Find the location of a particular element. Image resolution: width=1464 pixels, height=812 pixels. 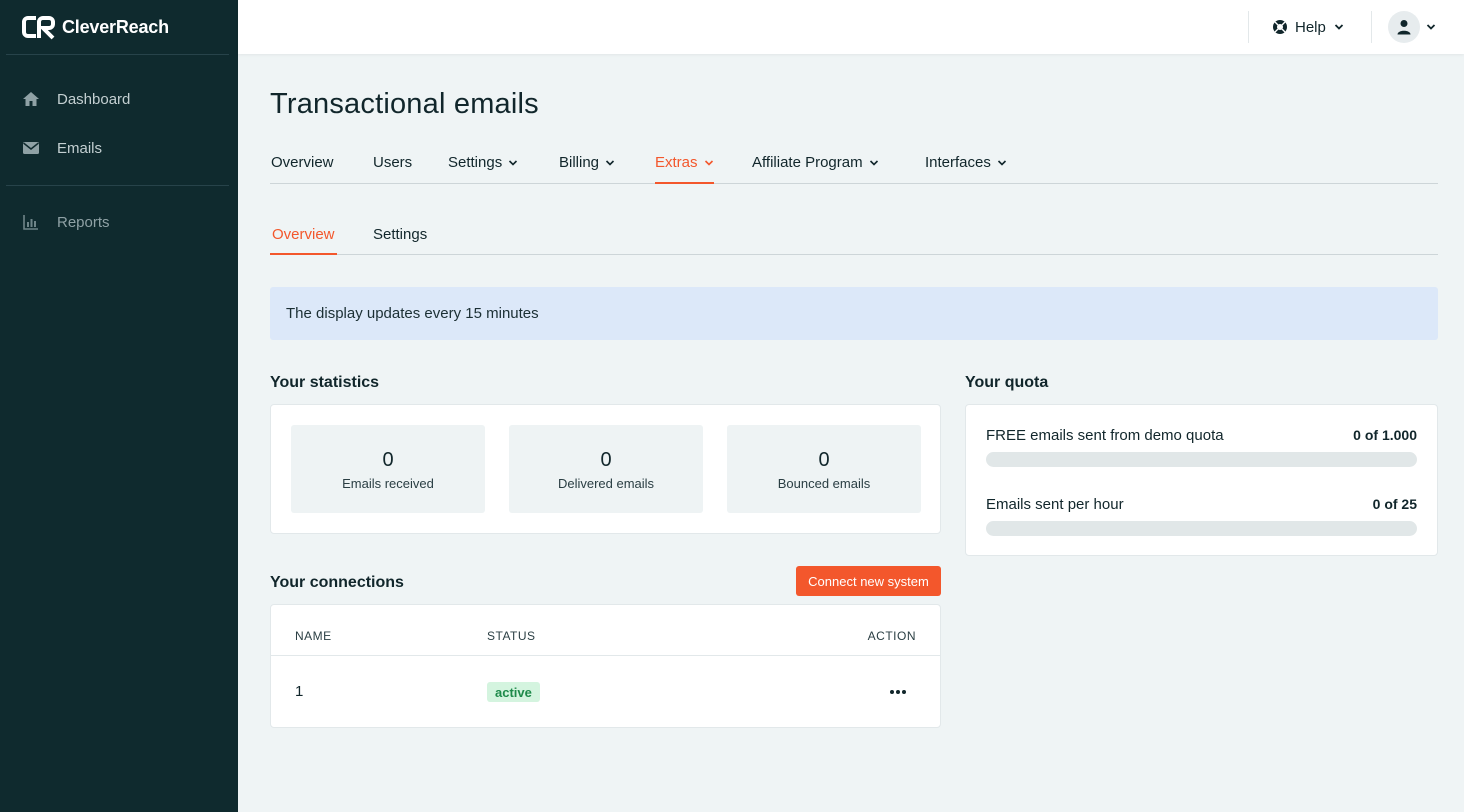

tab-interfaces: Interfaces is located at coordinates (966, 166).